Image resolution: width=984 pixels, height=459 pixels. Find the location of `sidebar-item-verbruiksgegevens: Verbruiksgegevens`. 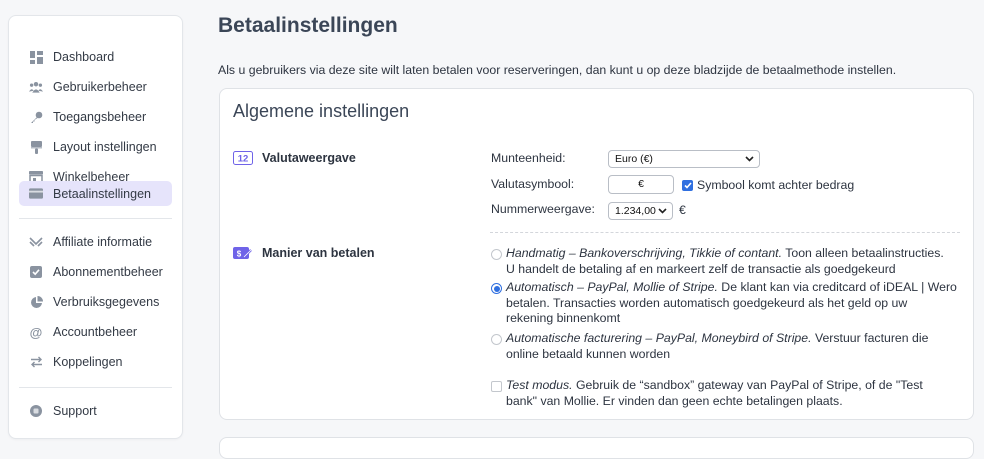

sidebar-item-verbruiksgegevens: Verbruiksgegevens is located at coordinates (95, 302).